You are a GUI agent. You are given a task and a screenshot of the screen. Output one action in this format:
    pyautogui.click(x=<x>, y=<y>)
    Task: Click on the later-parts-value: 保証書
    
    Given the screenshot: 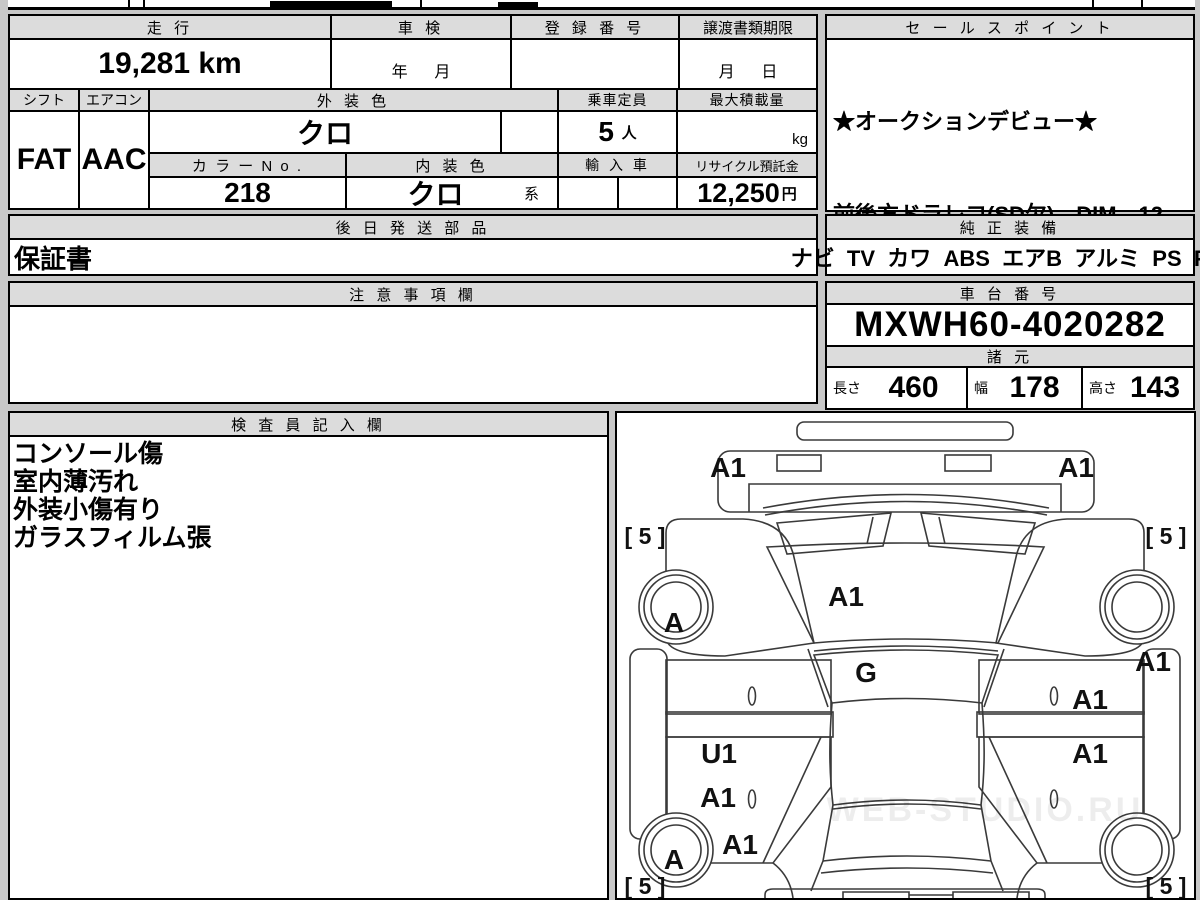 What is the action you would take?
    pyautogui.click(x=413, y=257)
    